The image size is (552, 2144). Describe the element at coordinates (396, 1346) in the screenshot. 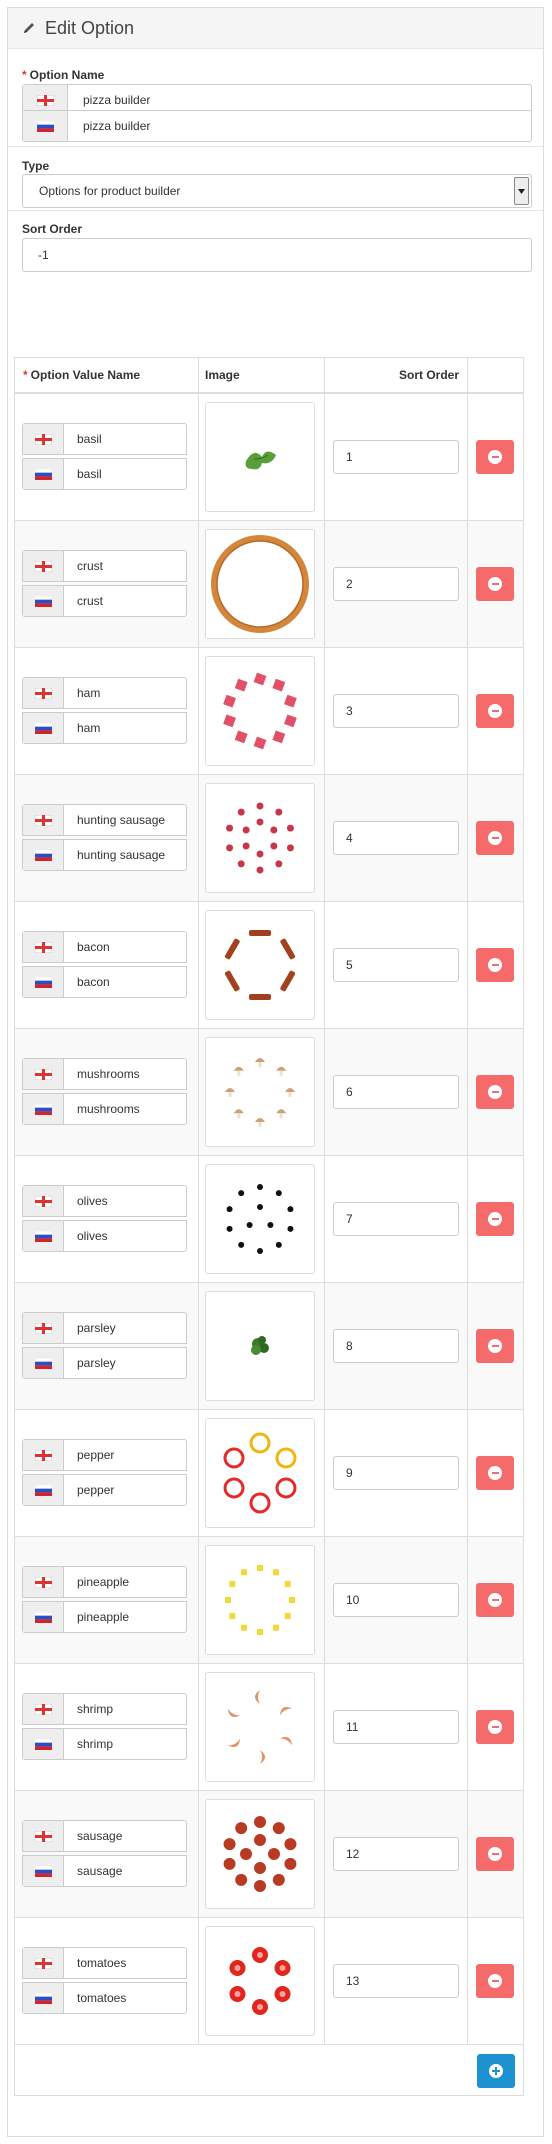

I see `option-value-sort-order-input: 8` at that location.